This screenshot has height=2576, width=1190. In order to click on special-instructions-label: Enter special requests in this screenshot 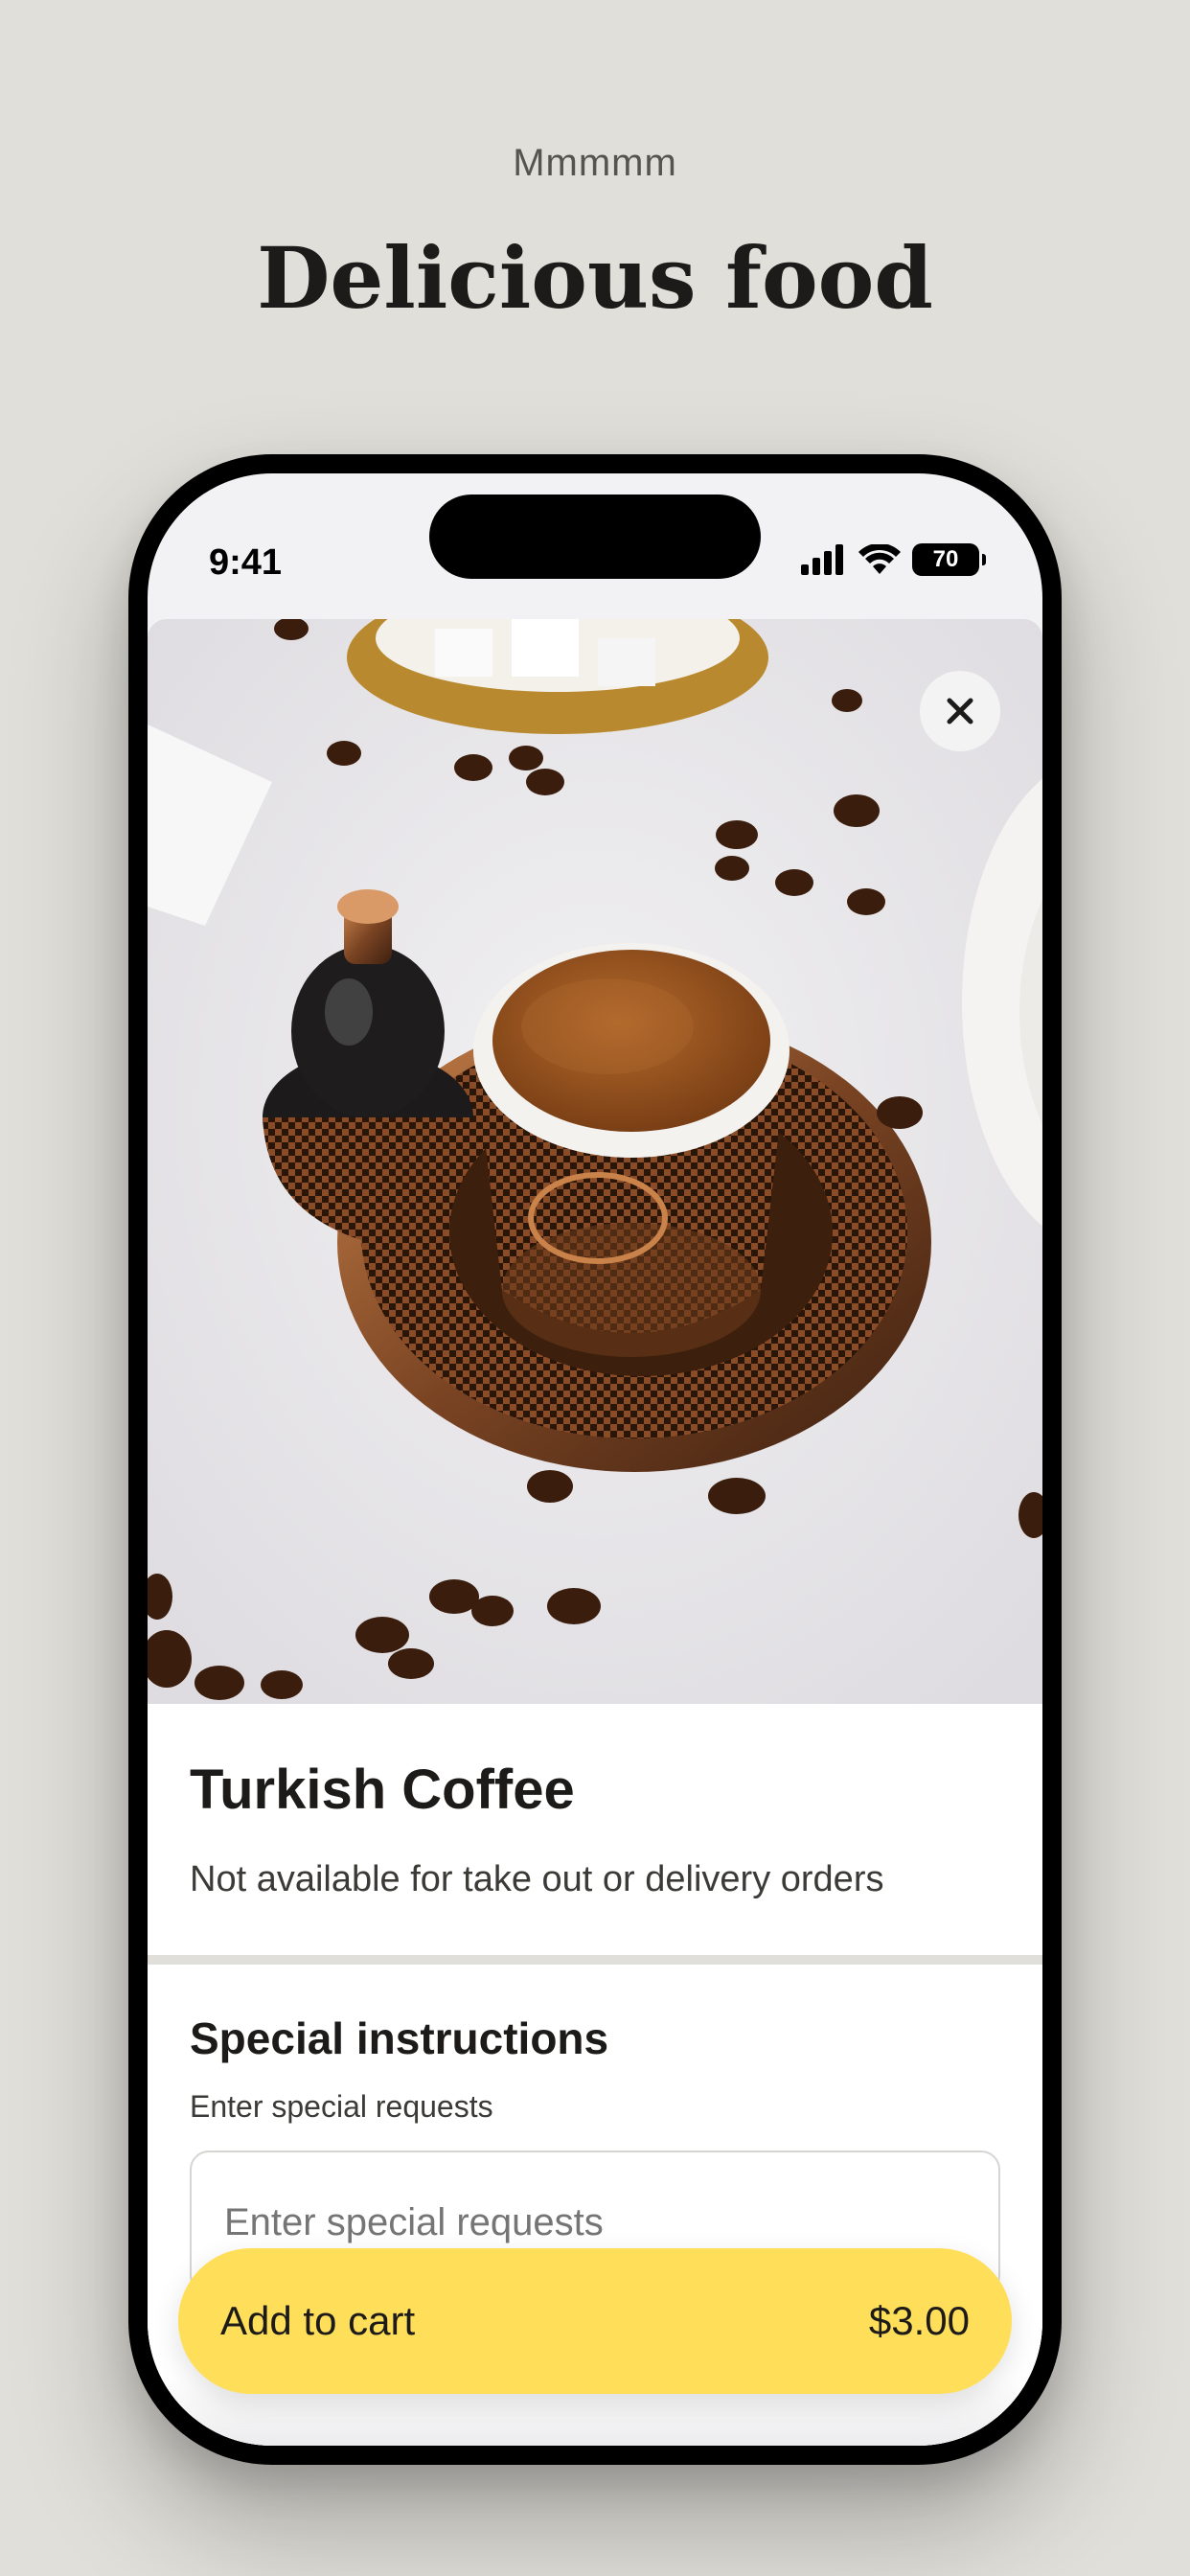, I will do `click(342, 2106)`.